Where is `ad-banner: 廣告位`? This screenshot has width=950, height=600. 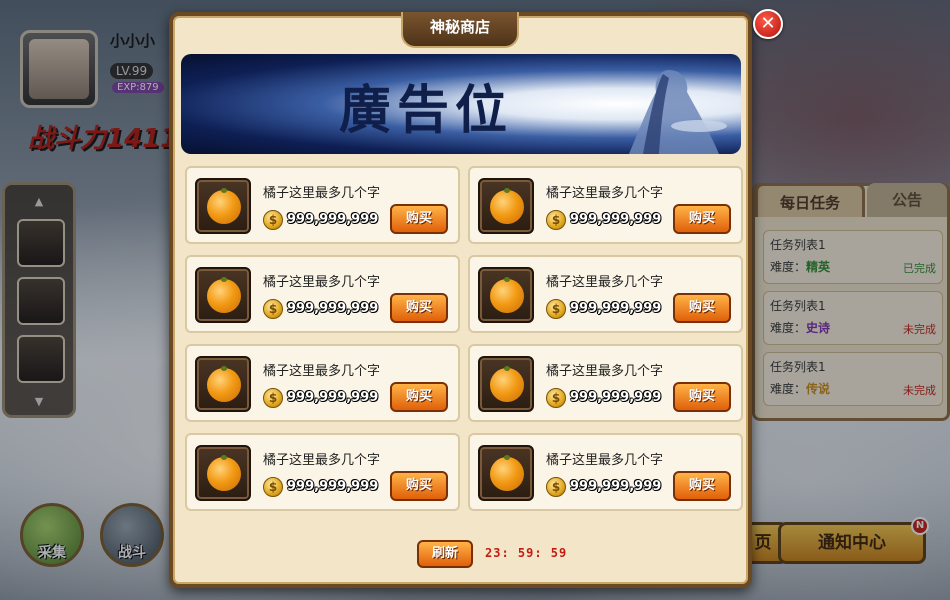 ad-banner: 廣告位 is located at coordinates (461, 104).